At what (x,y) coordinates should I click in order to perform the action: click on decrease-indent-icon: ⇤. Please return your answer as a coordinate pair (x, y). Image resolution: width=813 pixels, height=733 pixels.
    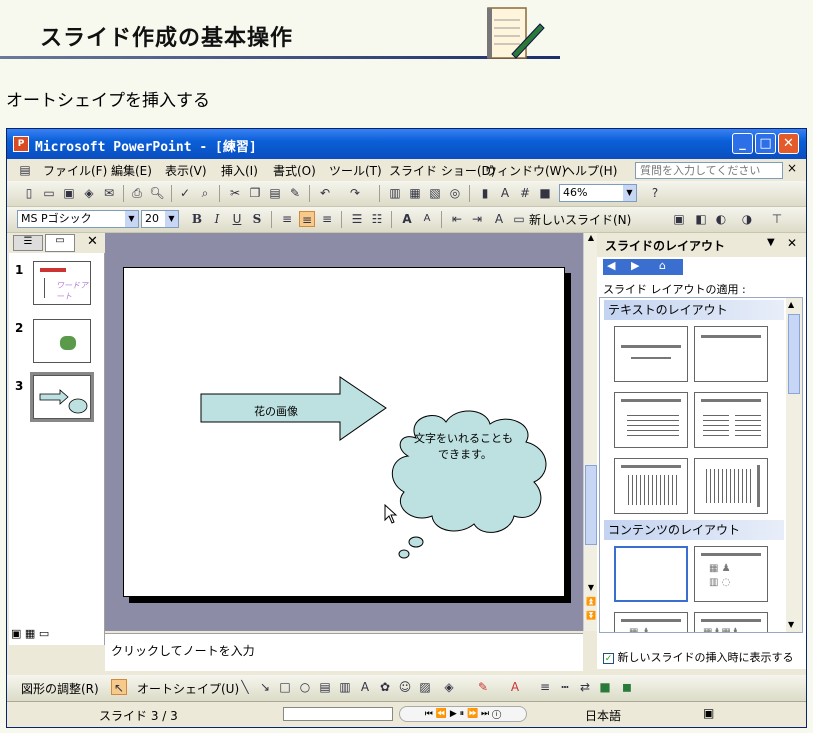
    Looking at the image, I should click on (457, 219).